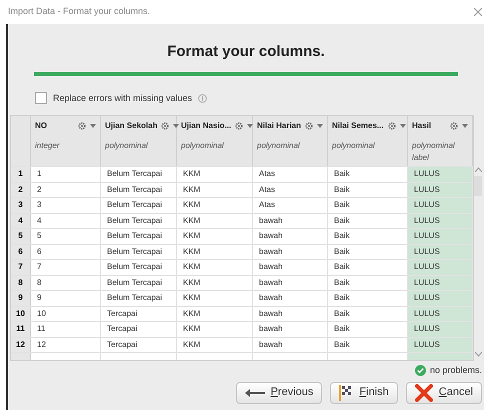 This screenshot has height=410, width=490. Describe the element at coordinates (79, 11) in the screenshot. I see `window-title: Import Data - Format your columns.` at that location.